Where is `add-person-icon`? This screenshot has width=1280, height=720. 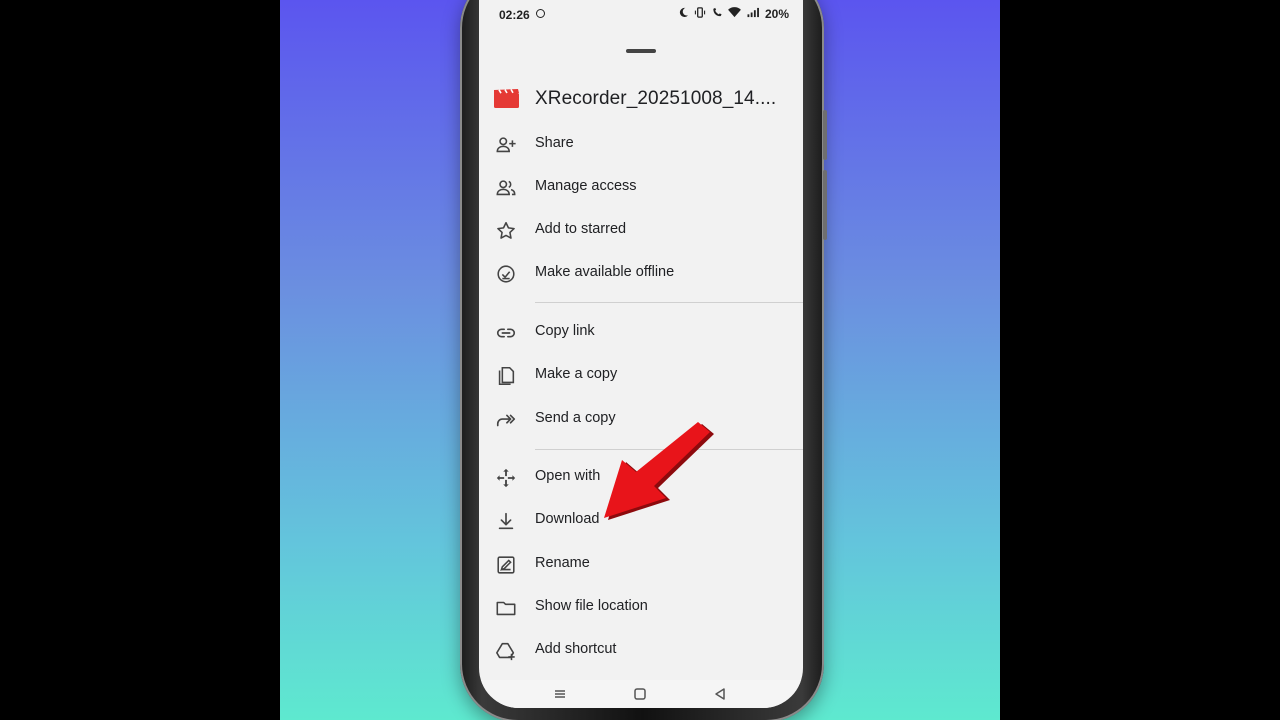 add-person-icon is located at coordinates (506, 145).